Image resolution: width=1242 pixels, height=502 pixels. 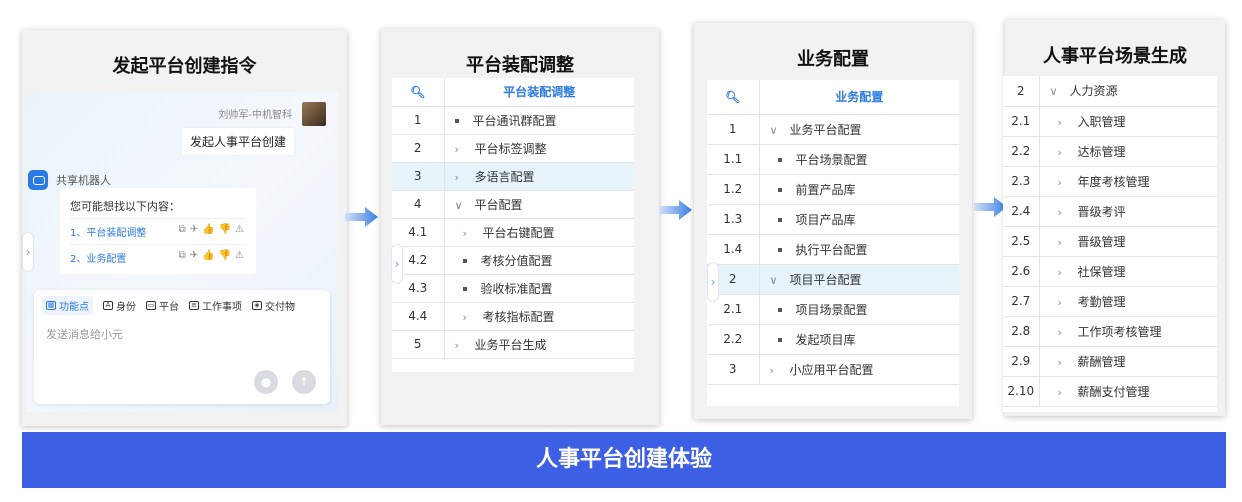 I want to click on row-label-cell: › 年度考核管理, so click(x=1128, y=181).